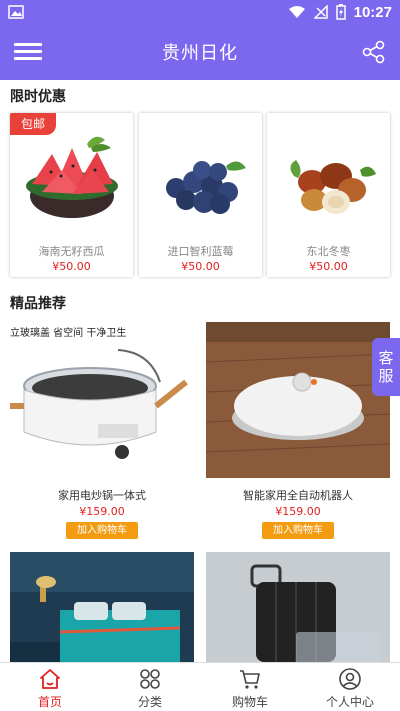 This screenshot has height=711, width=400. What do you see at coordinates (150, 679) in the screenshot?
I see `category-icon` at bounding box center [150, 679].